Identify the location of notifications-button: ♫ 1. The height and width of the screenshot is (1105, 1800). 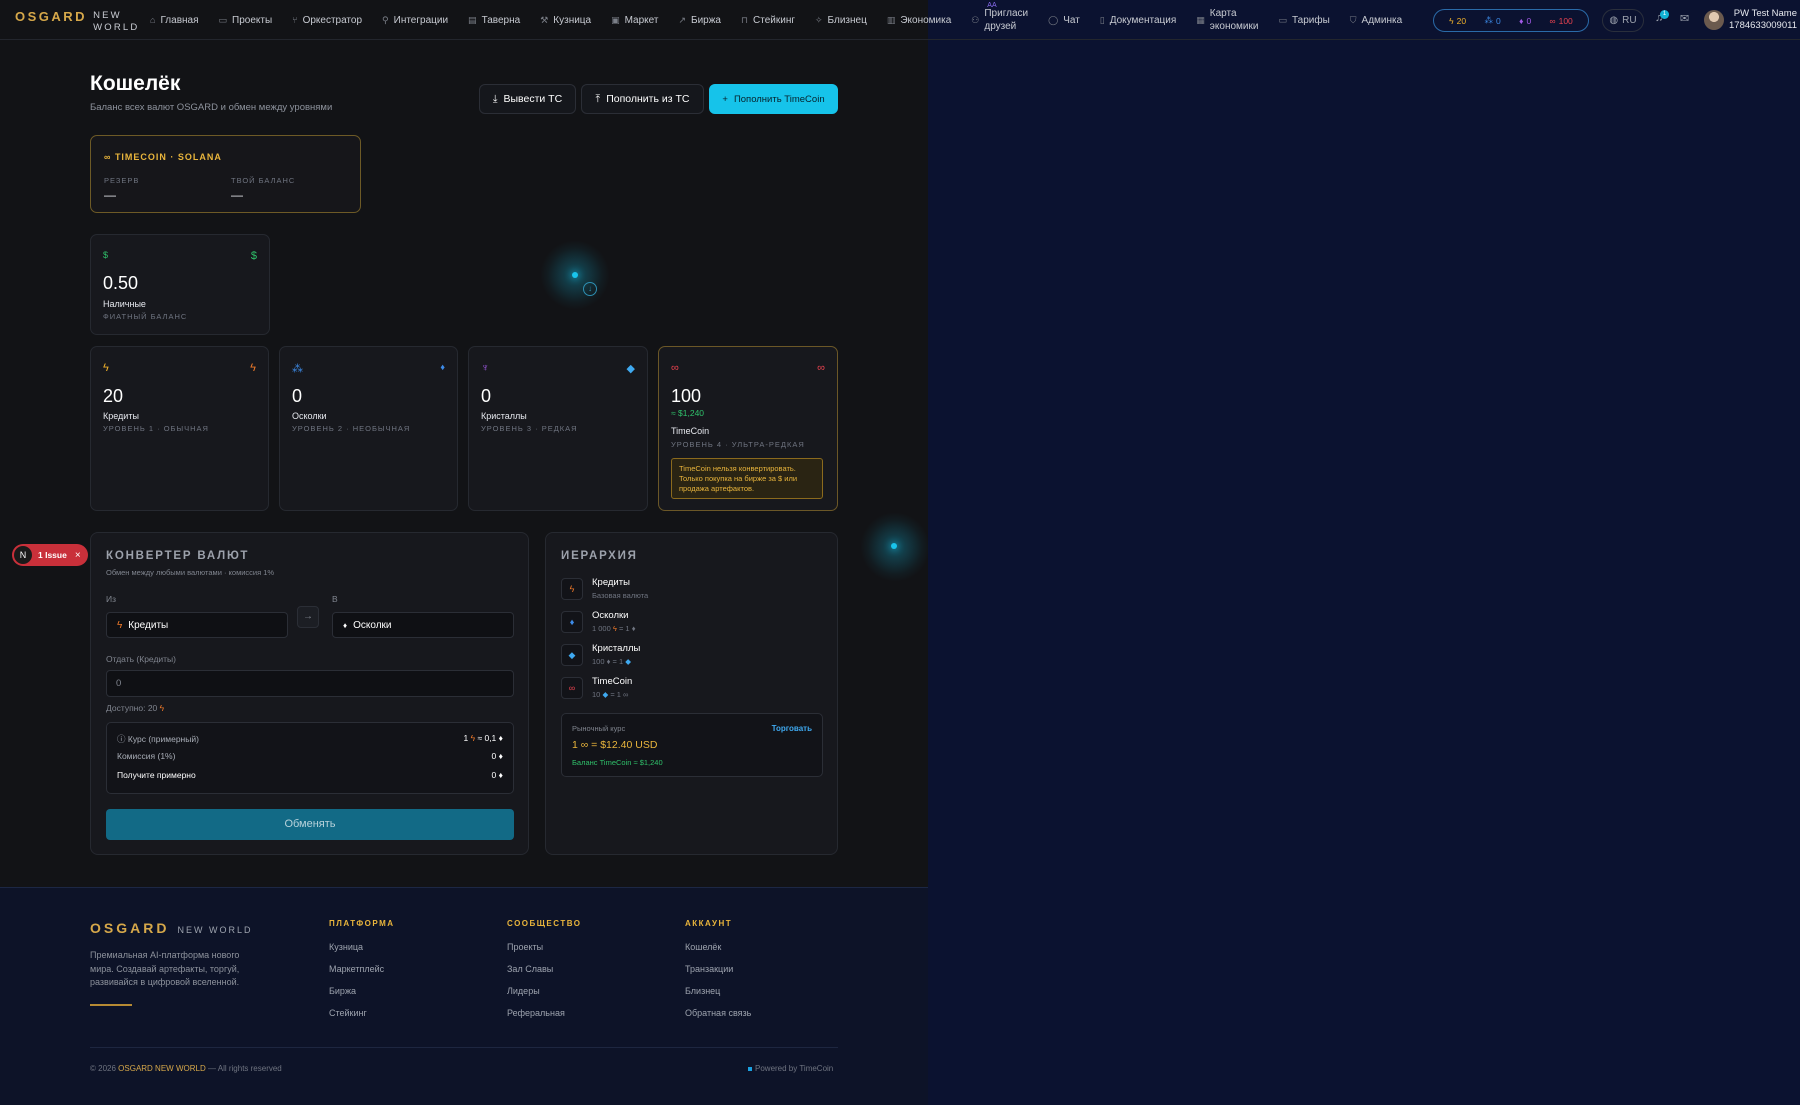
(1662, 17).